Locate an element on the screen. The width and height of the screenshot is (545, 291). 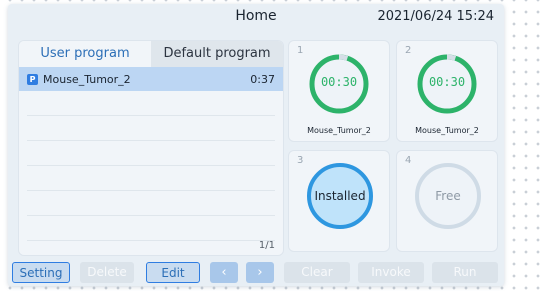
setting-button: Setting is located at coordinates (41, 272).